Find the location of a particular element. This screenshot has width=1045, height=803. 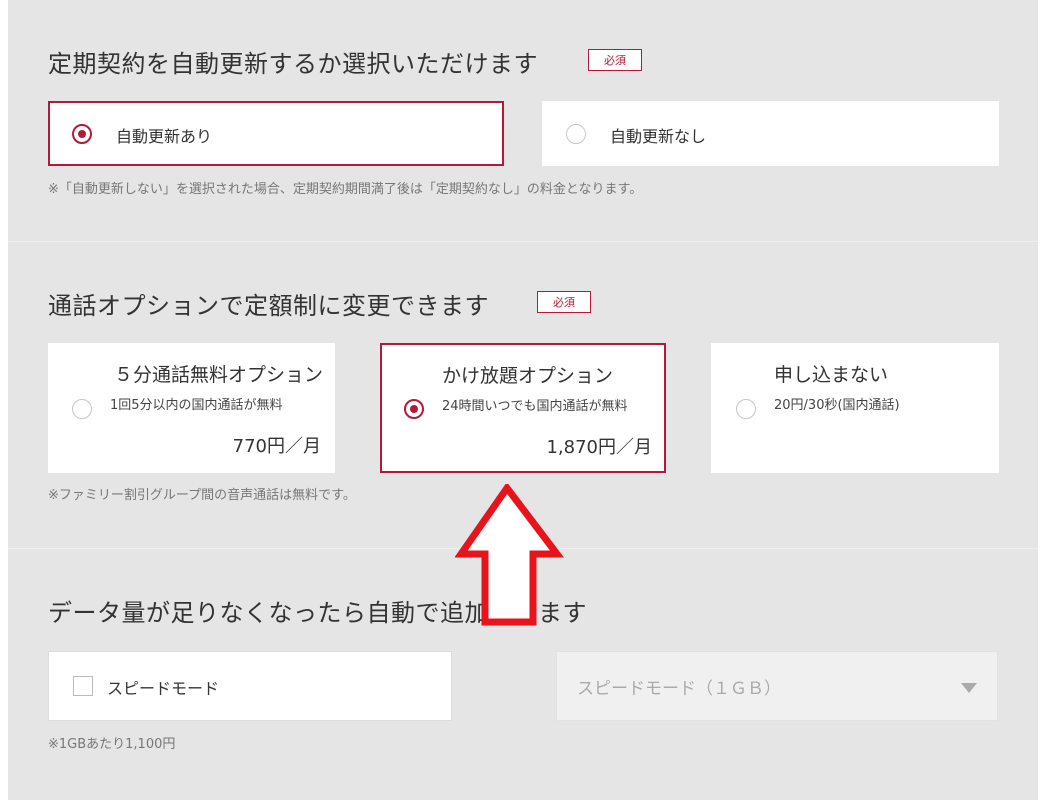

speed-mode-select: スピードモード（１ＧＢ） is located at coordinates (777, 686).